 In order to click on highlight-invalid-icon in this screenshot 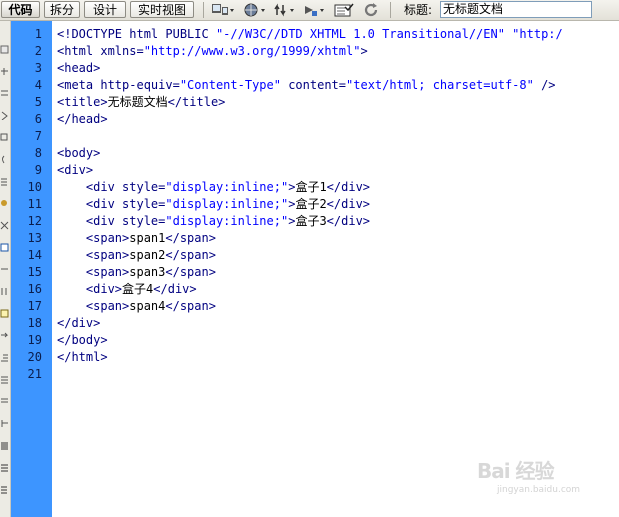, I will do `click(4, 199)`.